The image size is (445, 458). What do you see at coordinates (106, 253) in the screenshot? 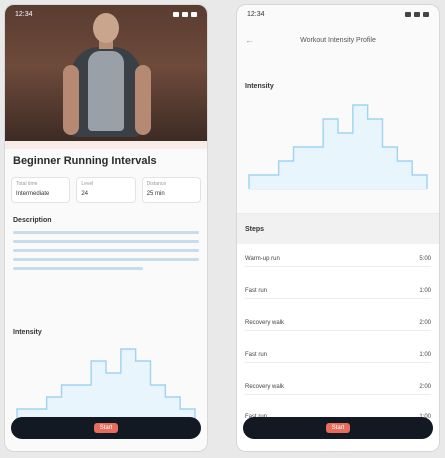
I see `description-text` at bounding box center [106, 253].